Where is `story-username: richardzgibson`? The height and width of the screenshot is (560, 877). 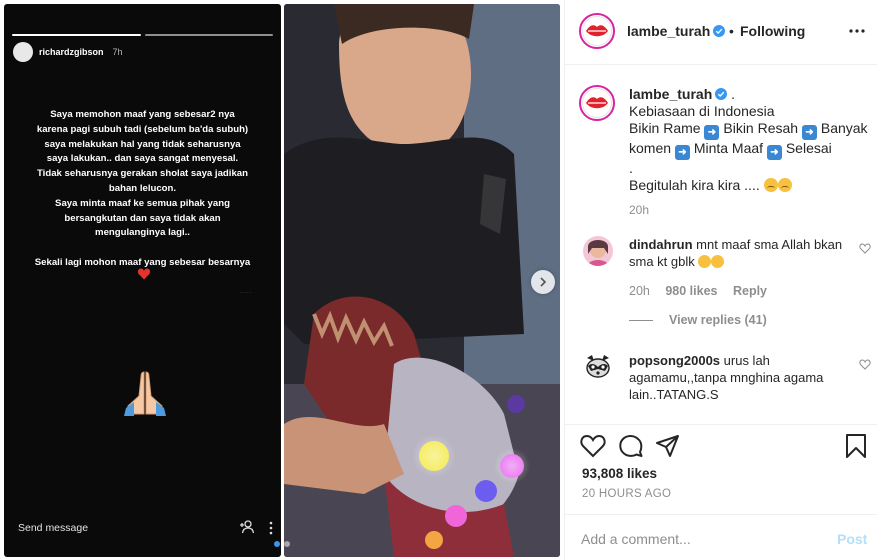 story-username: richardzgibson is located at coordinates (71, 52).